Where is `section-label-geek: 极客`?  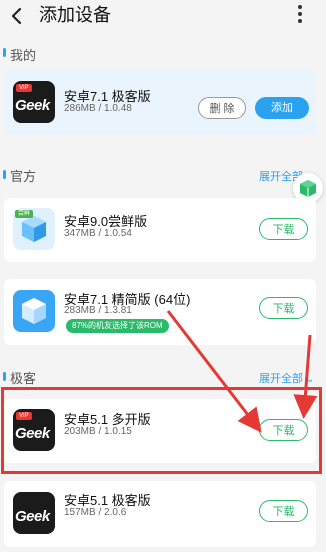
section-label-geek: 极客 is located at coordinates (23, 378).